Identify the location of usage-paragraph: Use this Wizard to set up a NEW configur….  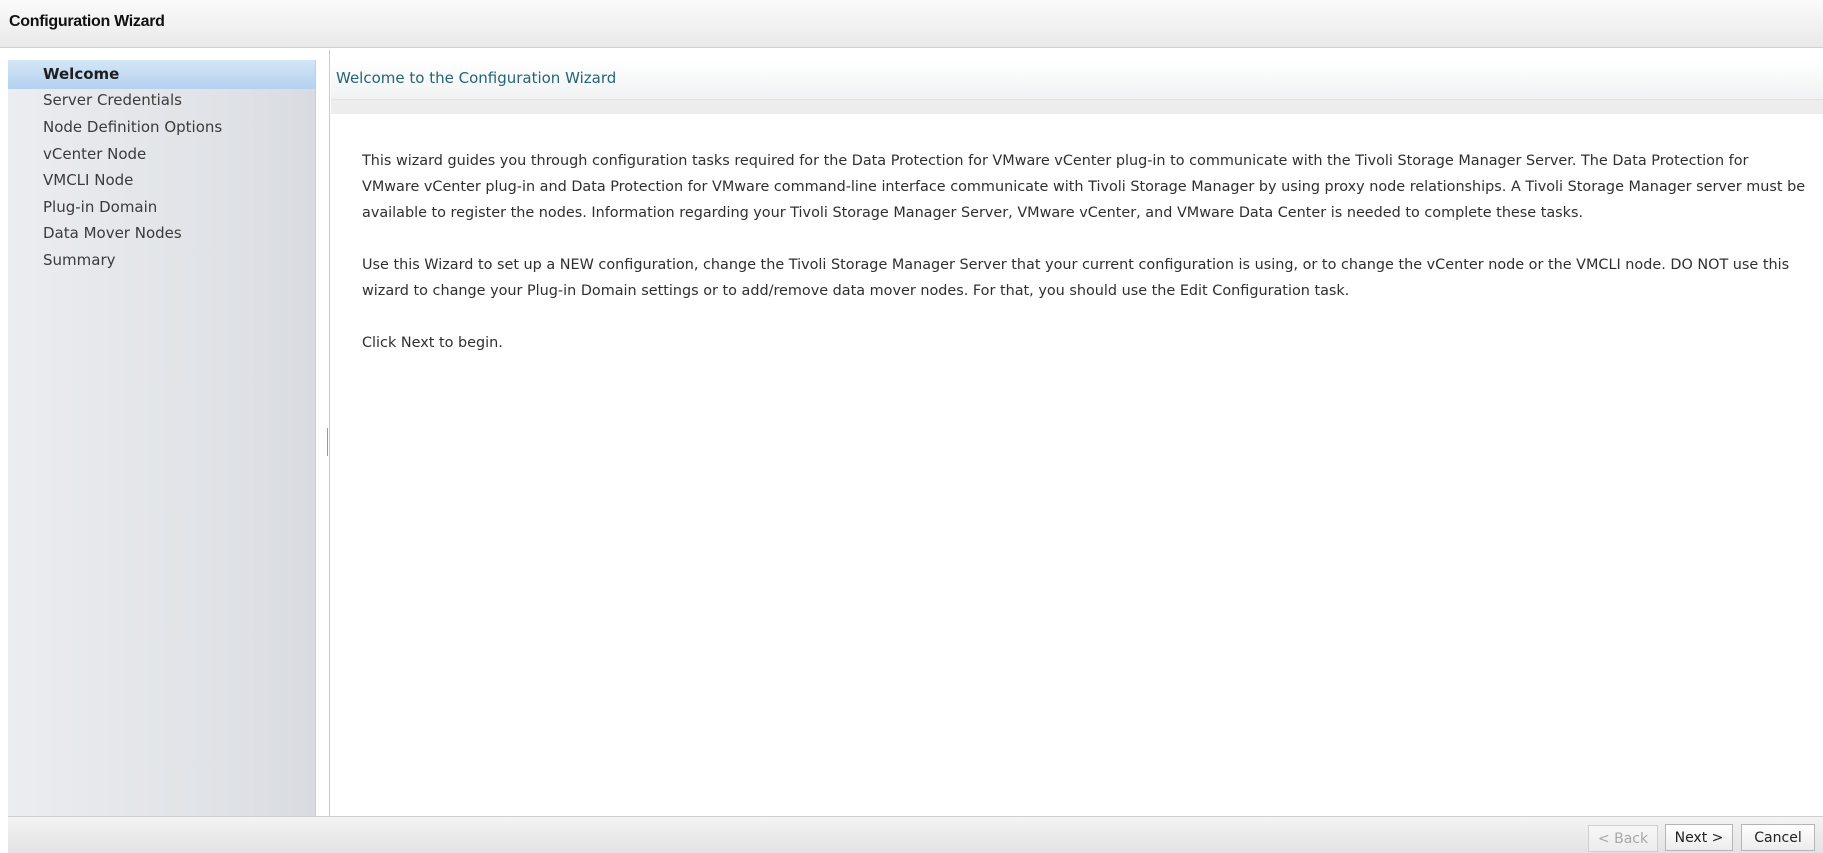
(1076, 278).